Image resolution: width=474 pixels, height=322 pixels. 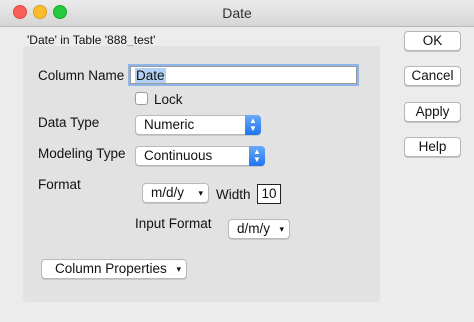 What do you see at coordinates (432, 112) in the screenshot?
I see `apply-button: Apply` at bounding box center [432, 112].